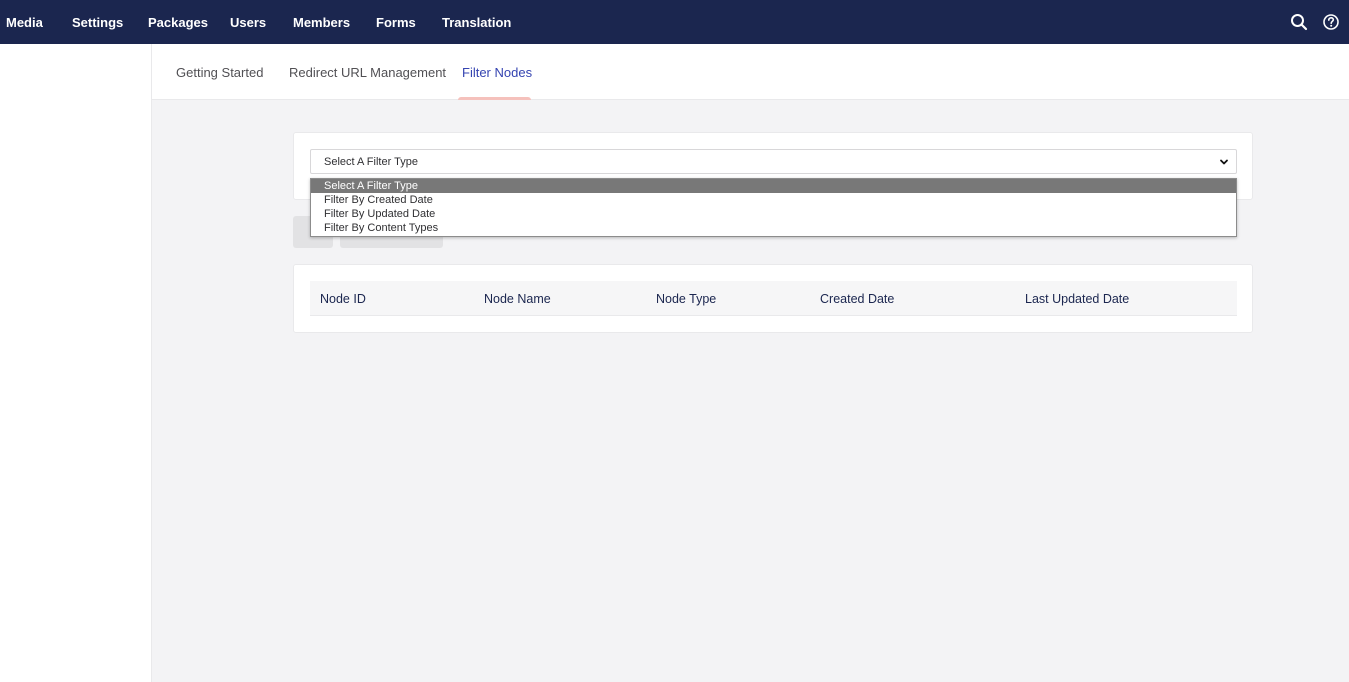  I want to click on column-node-type: Node Type, so click(686, 298).